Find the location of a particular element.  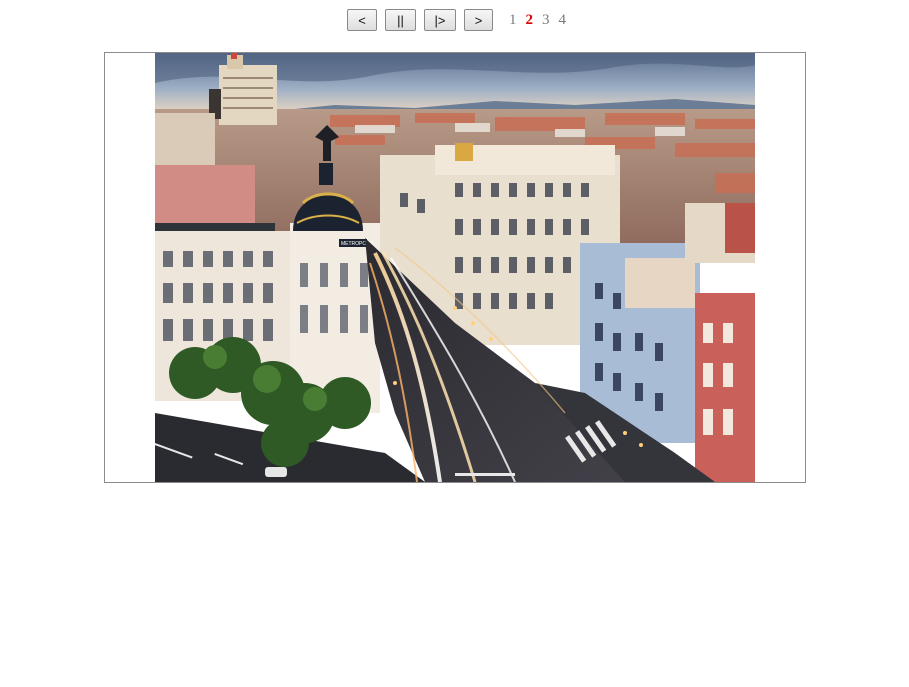

play-button: |> is located at coordinates (440, 20).